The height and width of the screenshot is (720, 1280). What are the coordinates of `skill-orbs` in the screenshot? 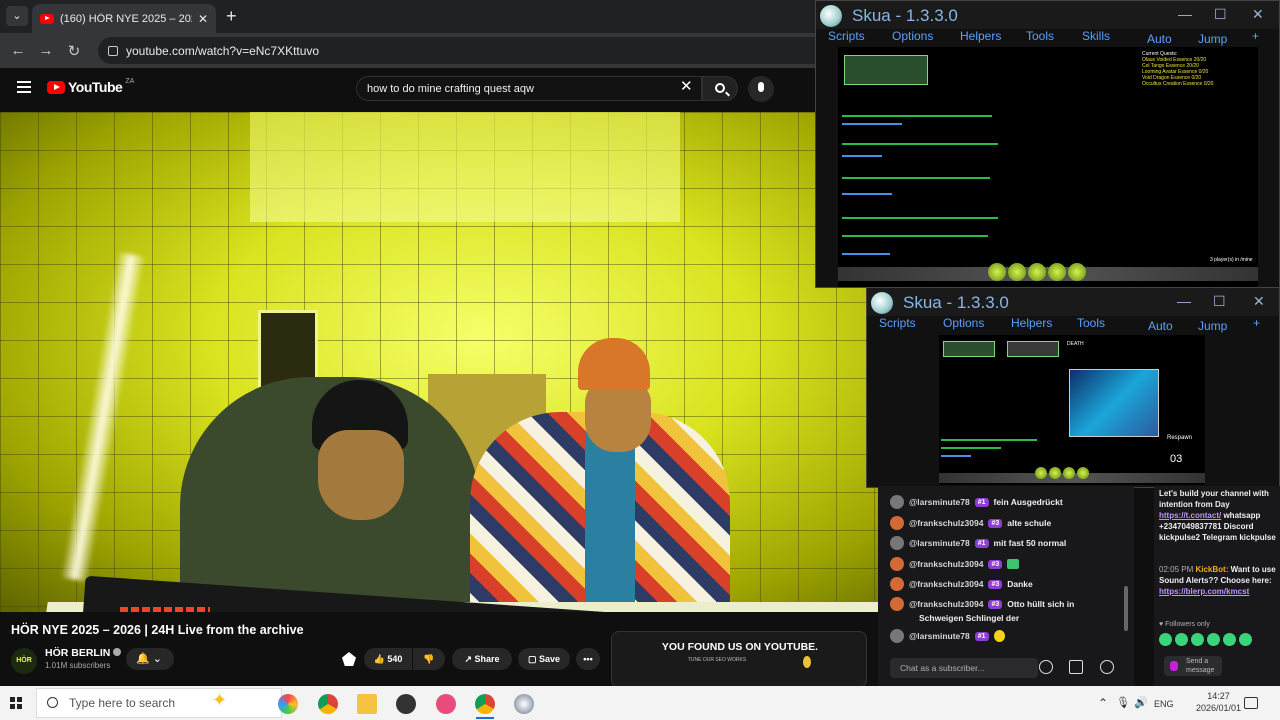 It's located at (1037, 272).